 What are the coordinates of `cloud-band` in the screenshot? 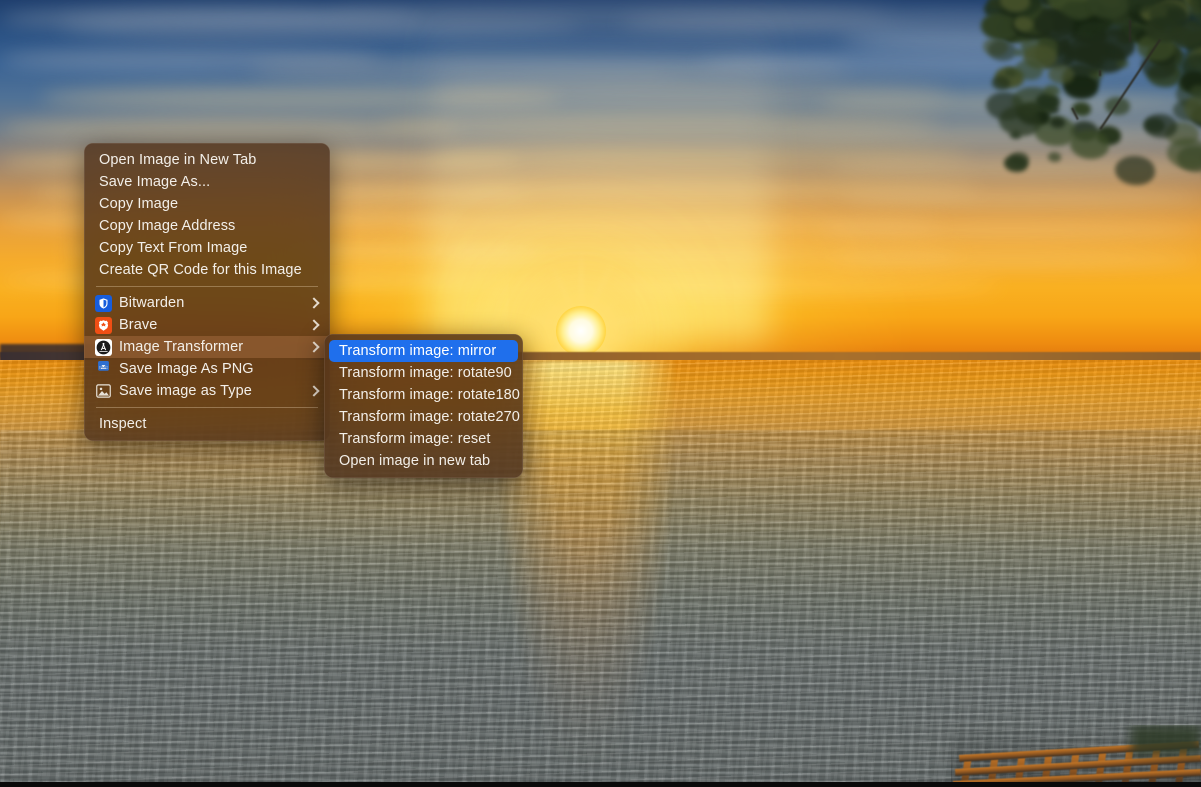 It's located at (270, 33).